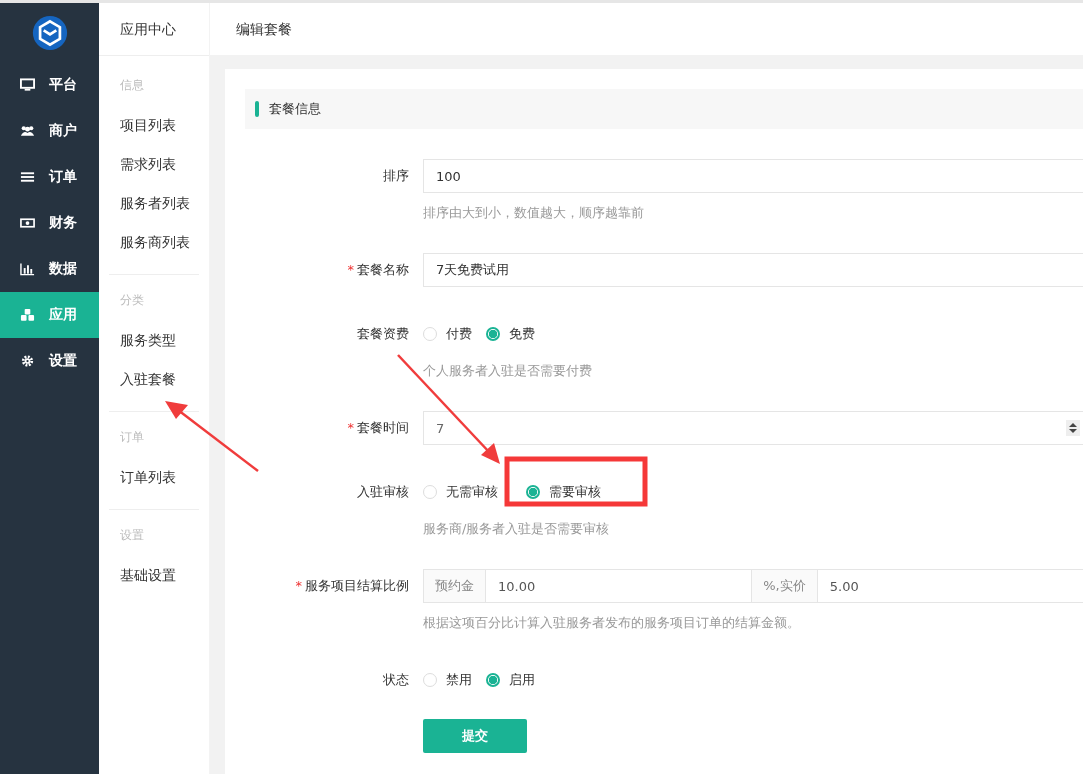  I want to click on number-field: 7, so click(753, 428).